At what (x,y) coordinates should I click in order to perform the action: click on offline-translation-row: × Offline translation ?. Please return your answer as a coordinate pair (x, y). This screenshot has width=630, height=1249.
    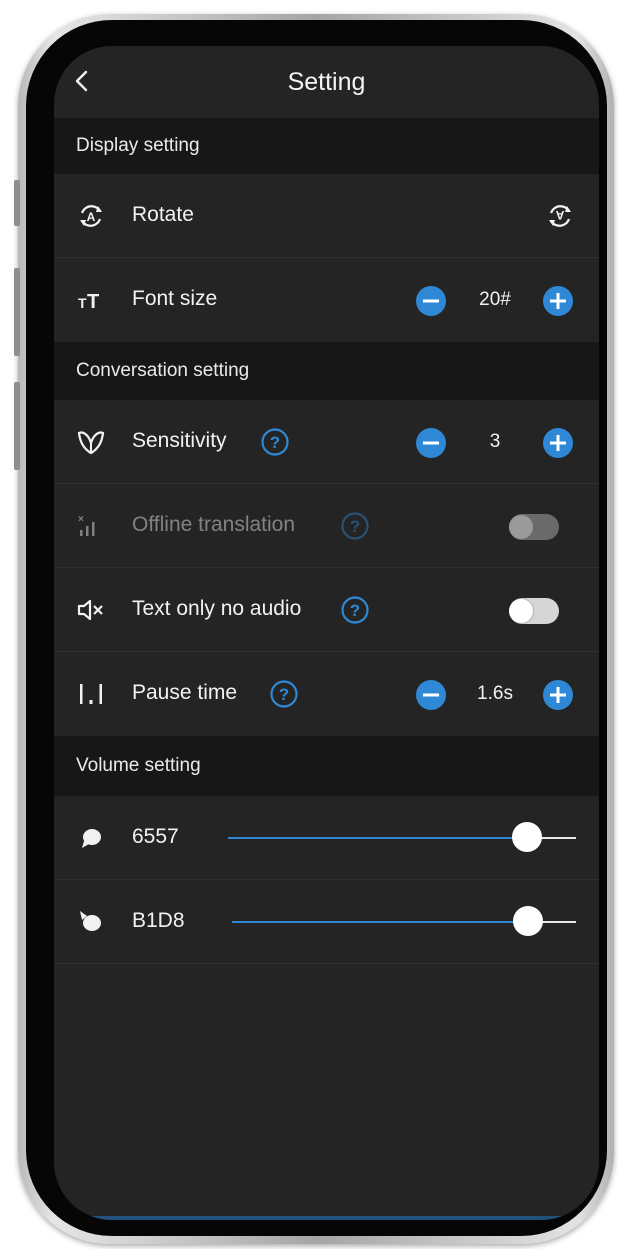
    Looking at the image, I should click on (326, 526).